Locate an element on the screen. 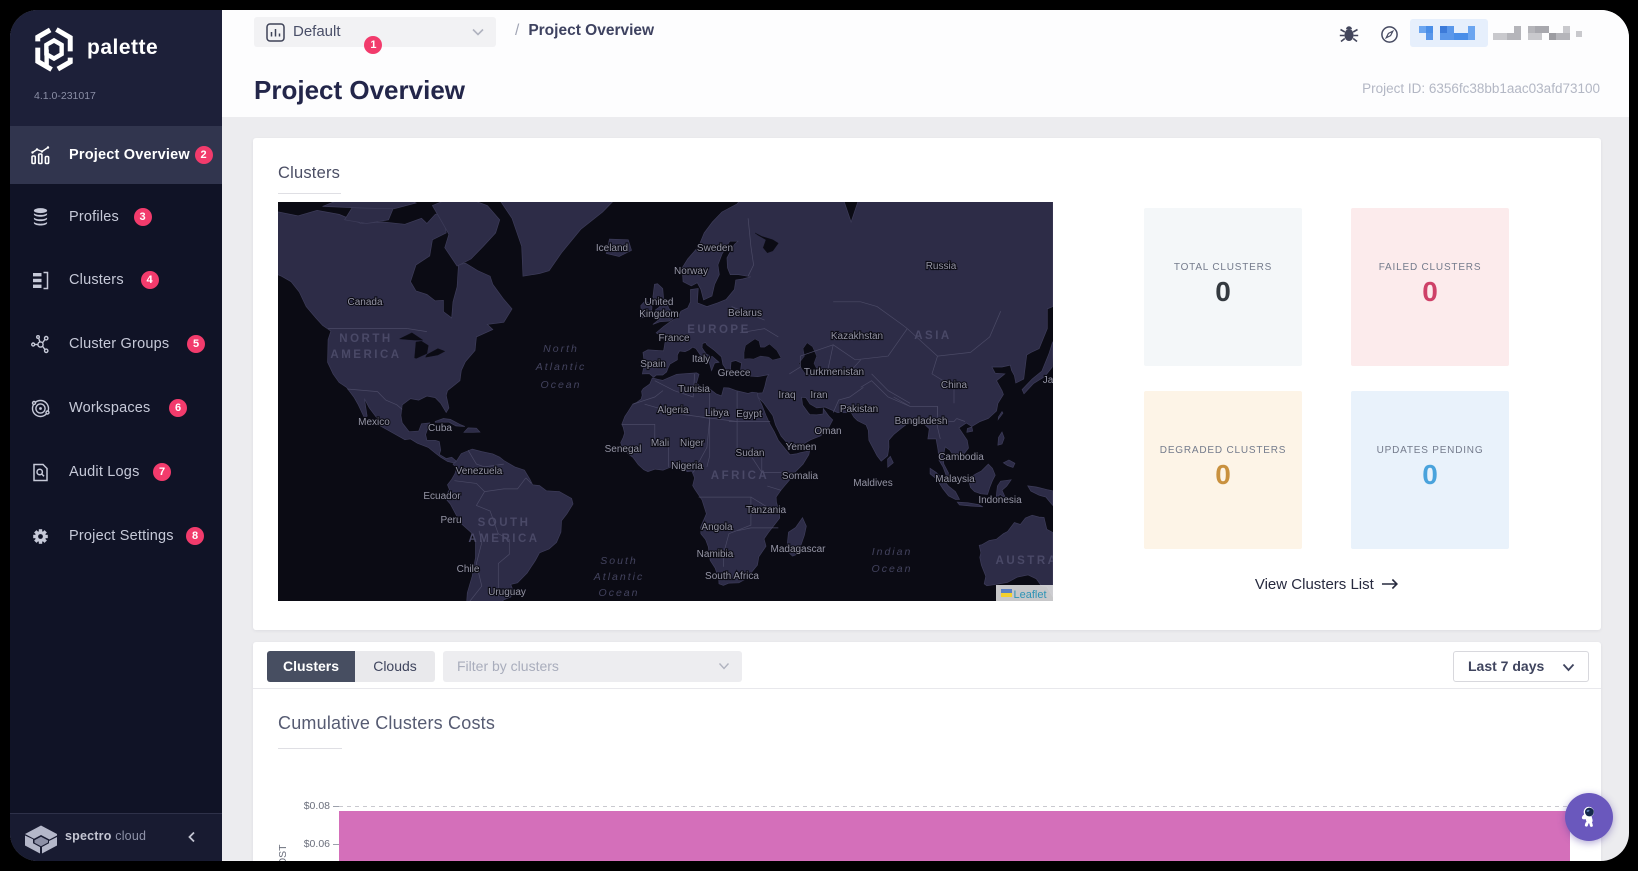  svg-text: AFRICA is located at coordinates (740, 476).